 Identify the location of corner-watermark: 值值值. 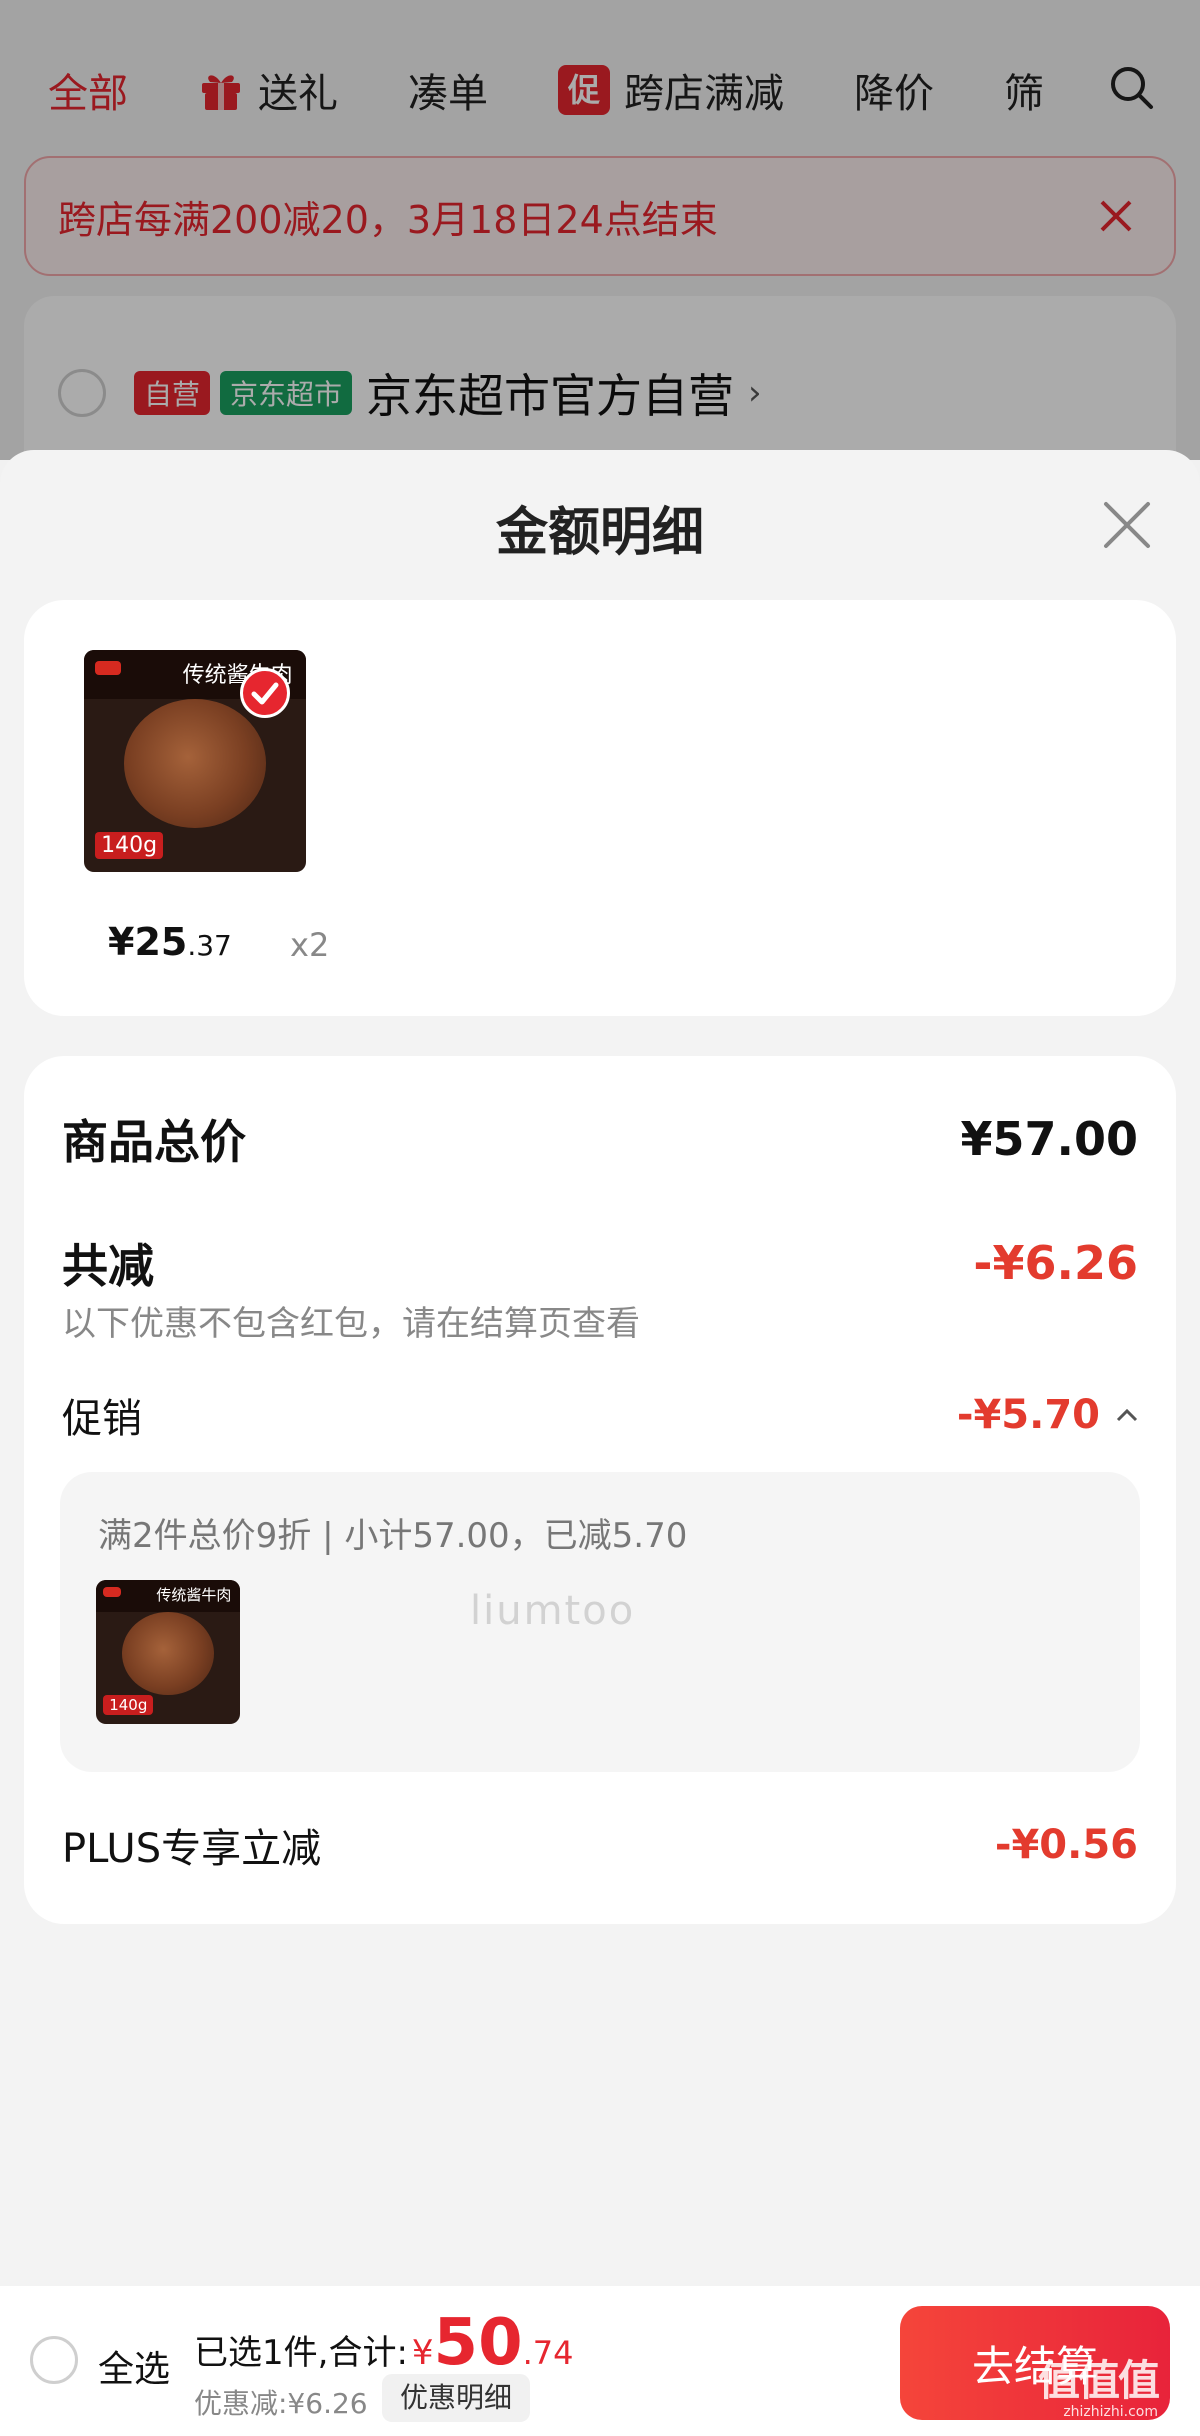
(1098, 2380).